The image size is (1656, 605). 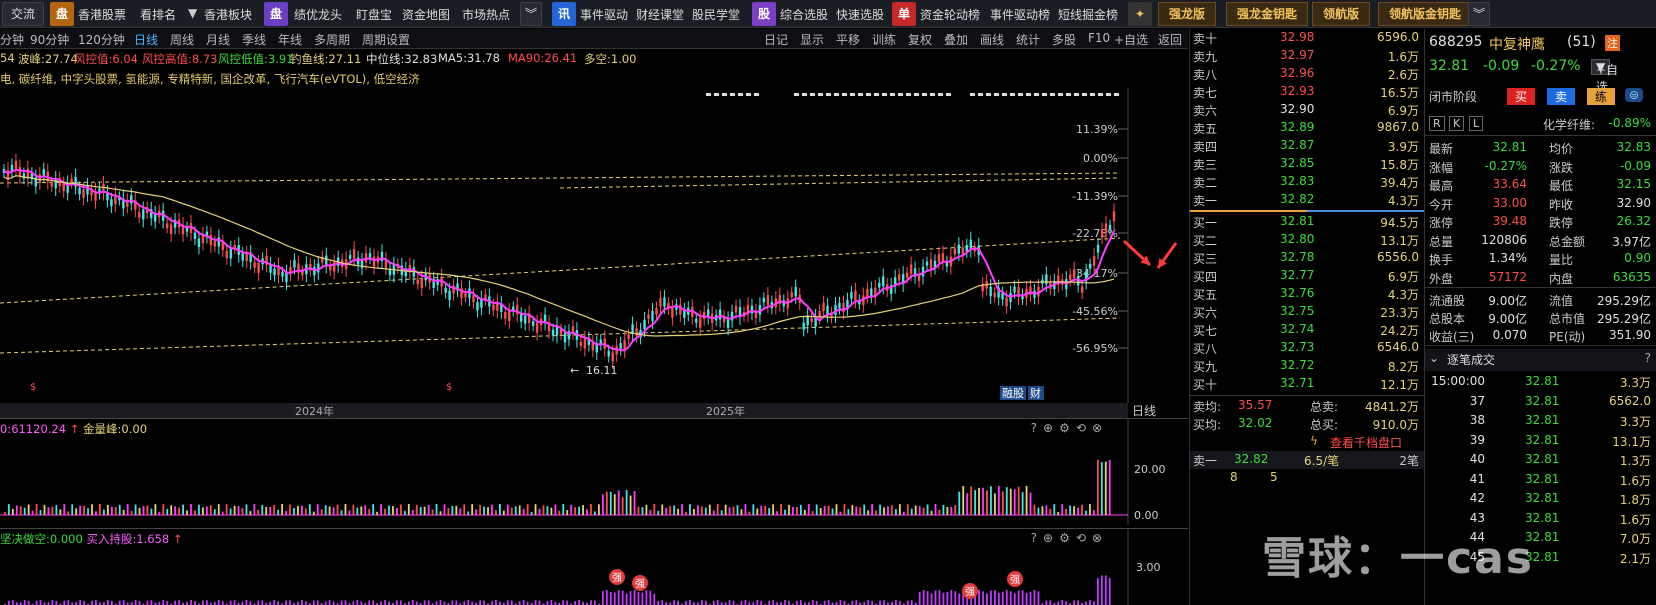 I want to click on r-button: R, so click(x=1437, y=123).